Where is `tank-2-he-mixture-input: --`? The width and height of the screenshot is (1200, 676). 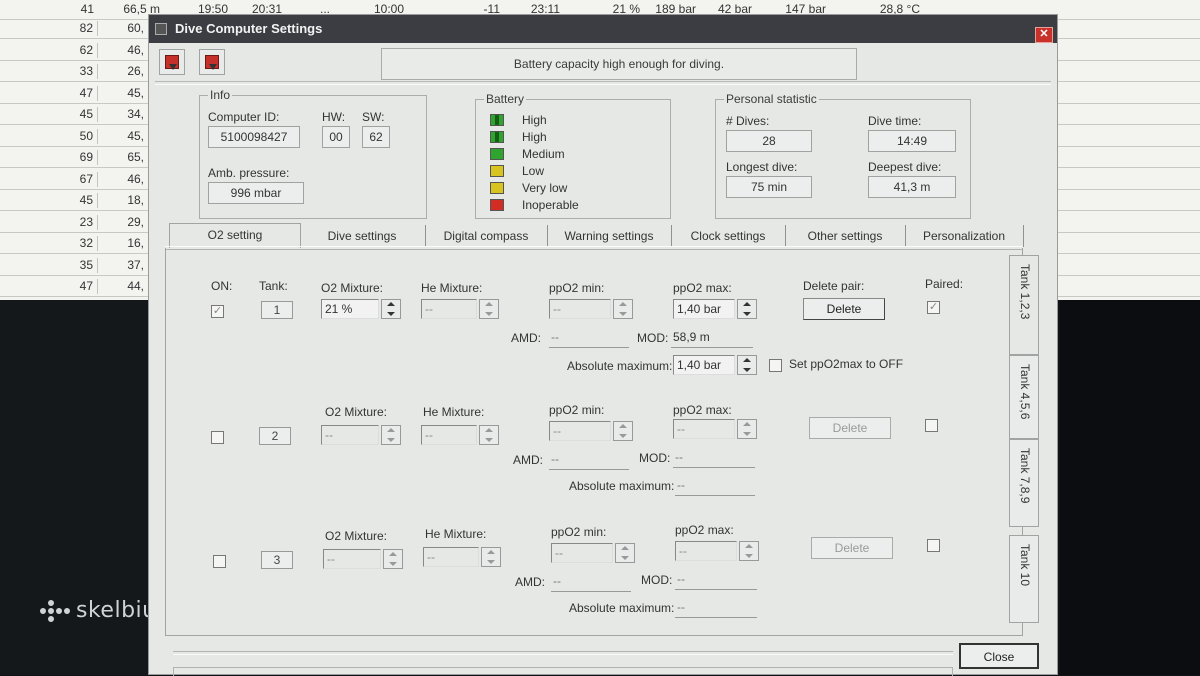
tank-2-he-mixture-input: -- is located at coordinates (449, 435).